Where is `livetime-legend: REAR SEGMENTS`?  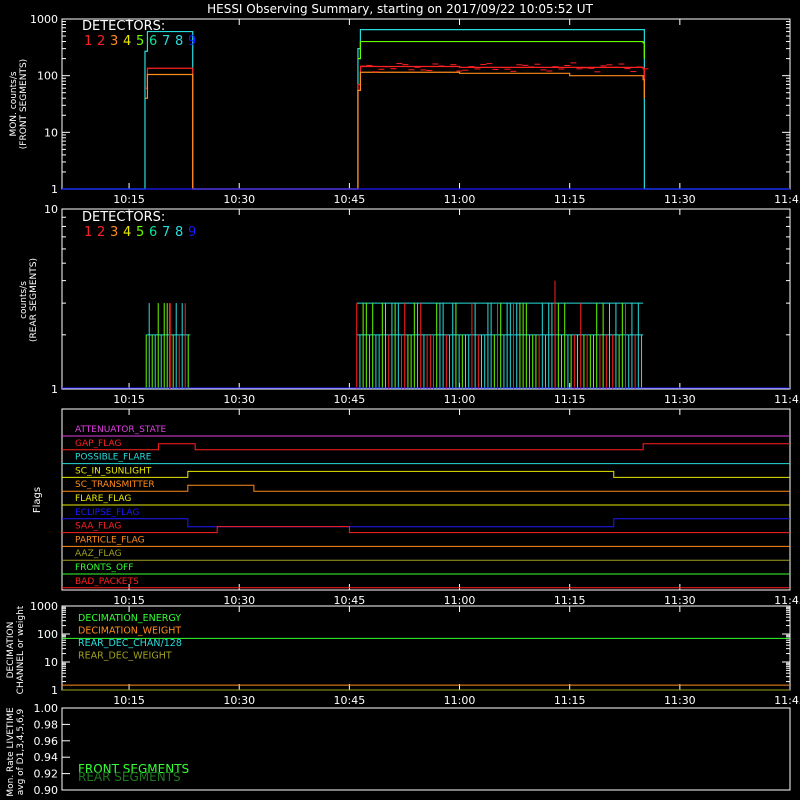
livetime-legend: REAR SEGMENTS is located at coordinates (129, 777).